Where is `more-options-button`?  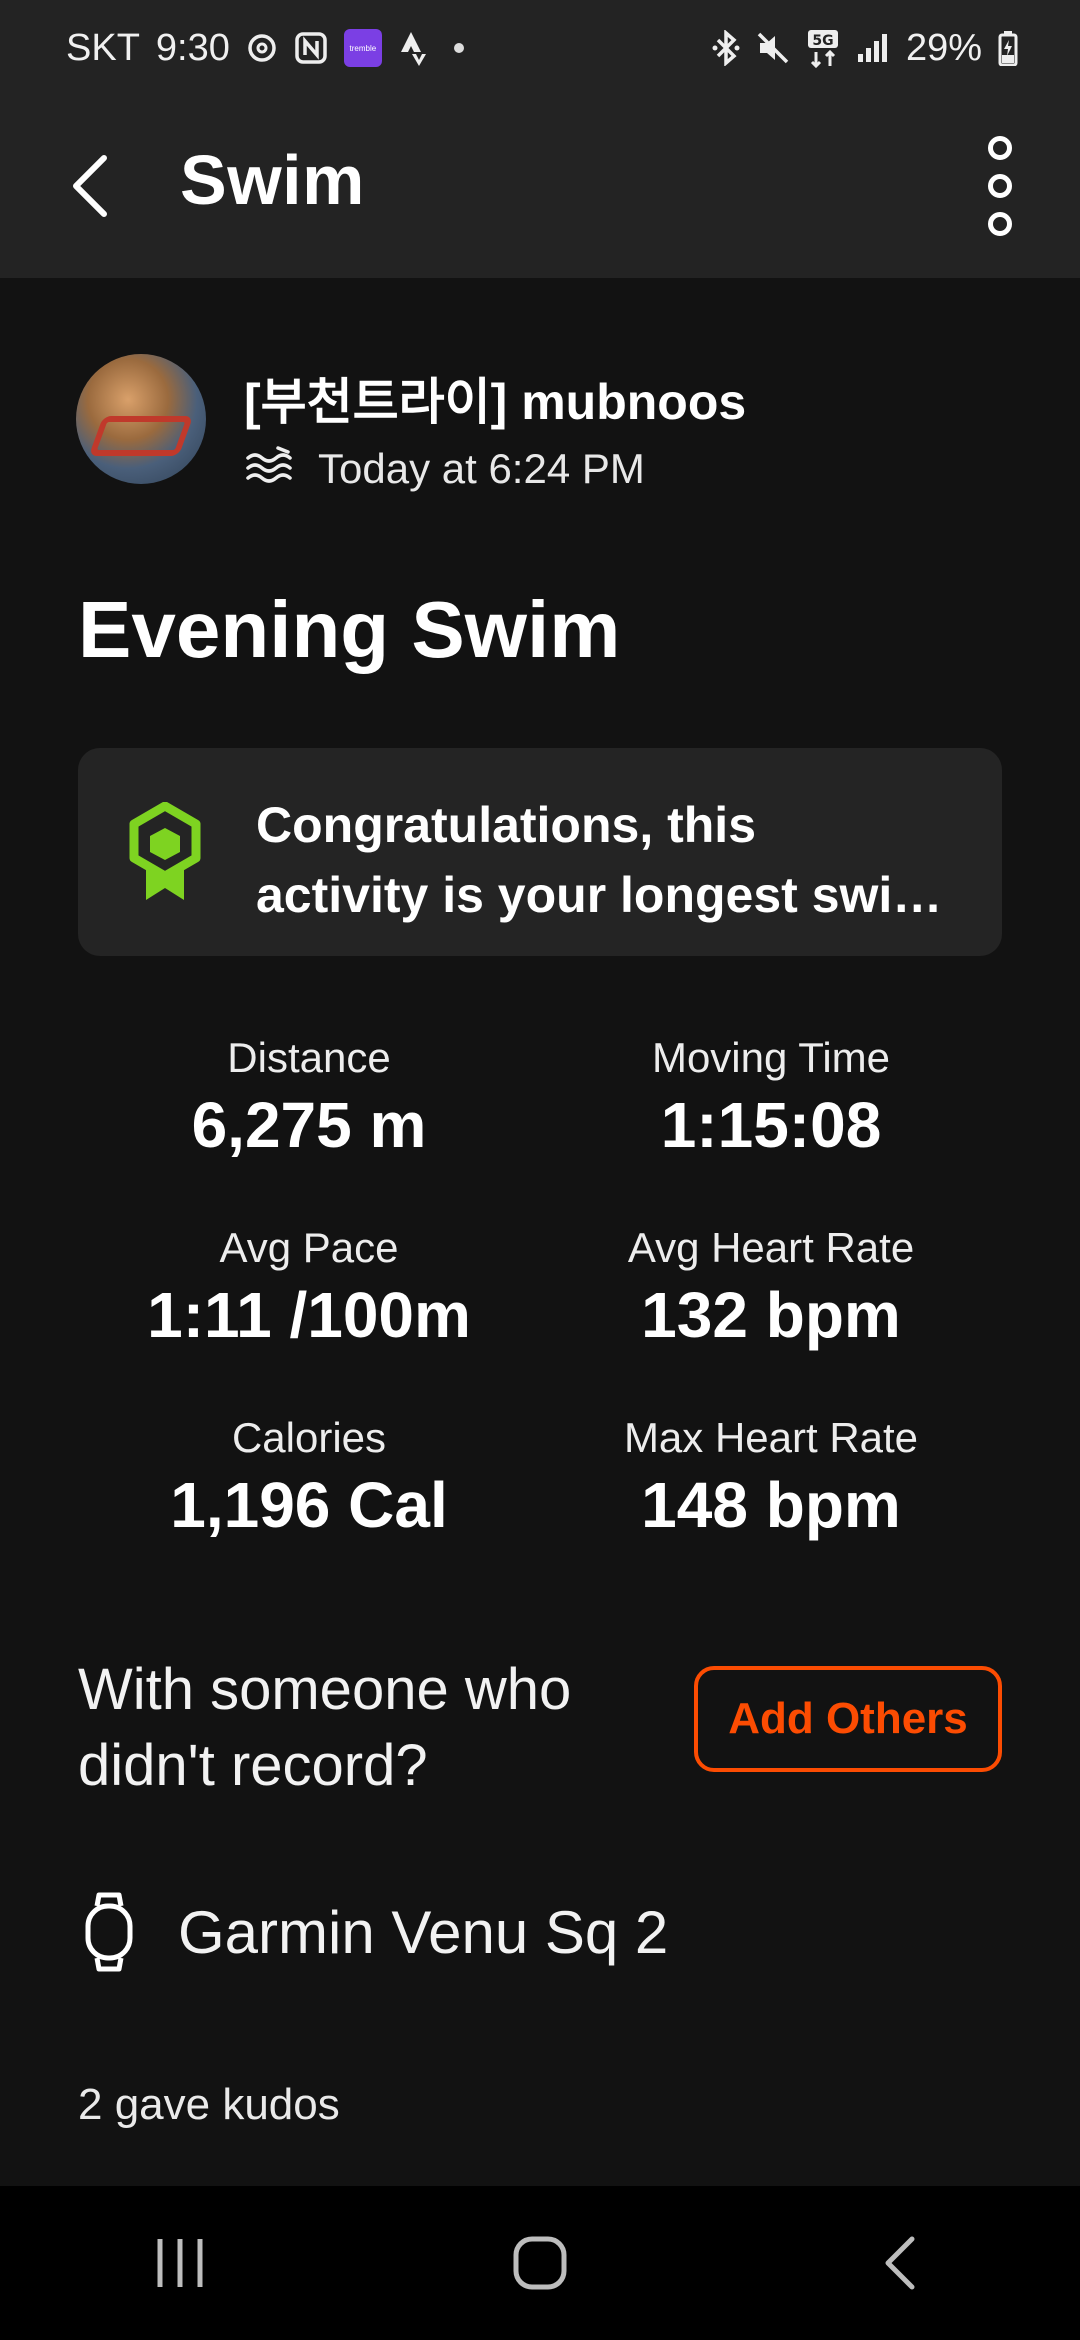 more-options-button is located at coordinates (1000, 186).